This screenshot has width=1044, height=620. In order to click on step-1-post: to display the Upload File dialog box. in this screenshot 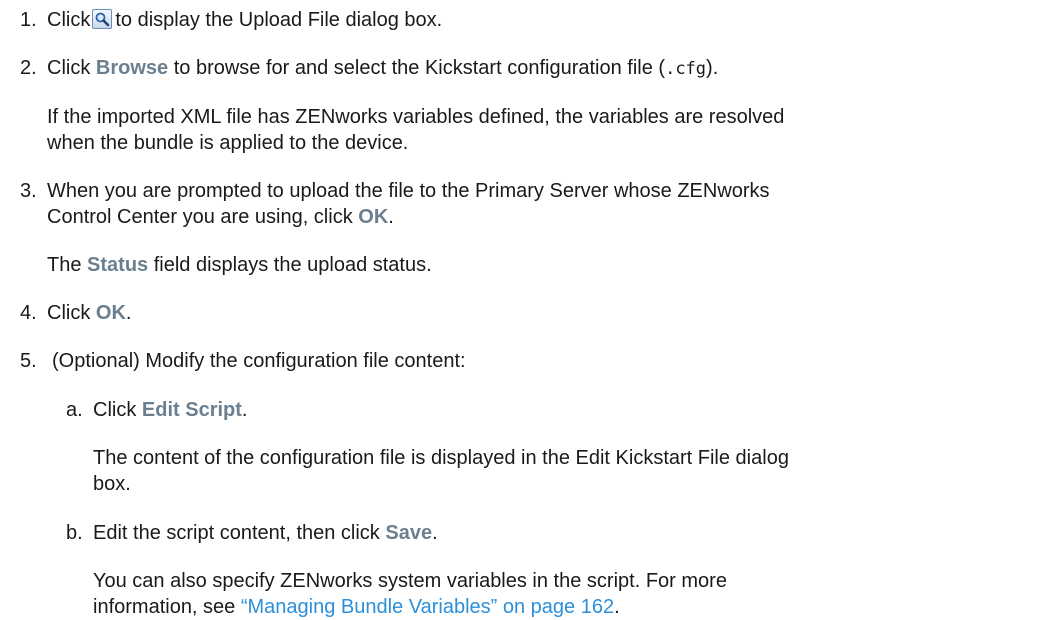, I will do `click(279, 20)`.